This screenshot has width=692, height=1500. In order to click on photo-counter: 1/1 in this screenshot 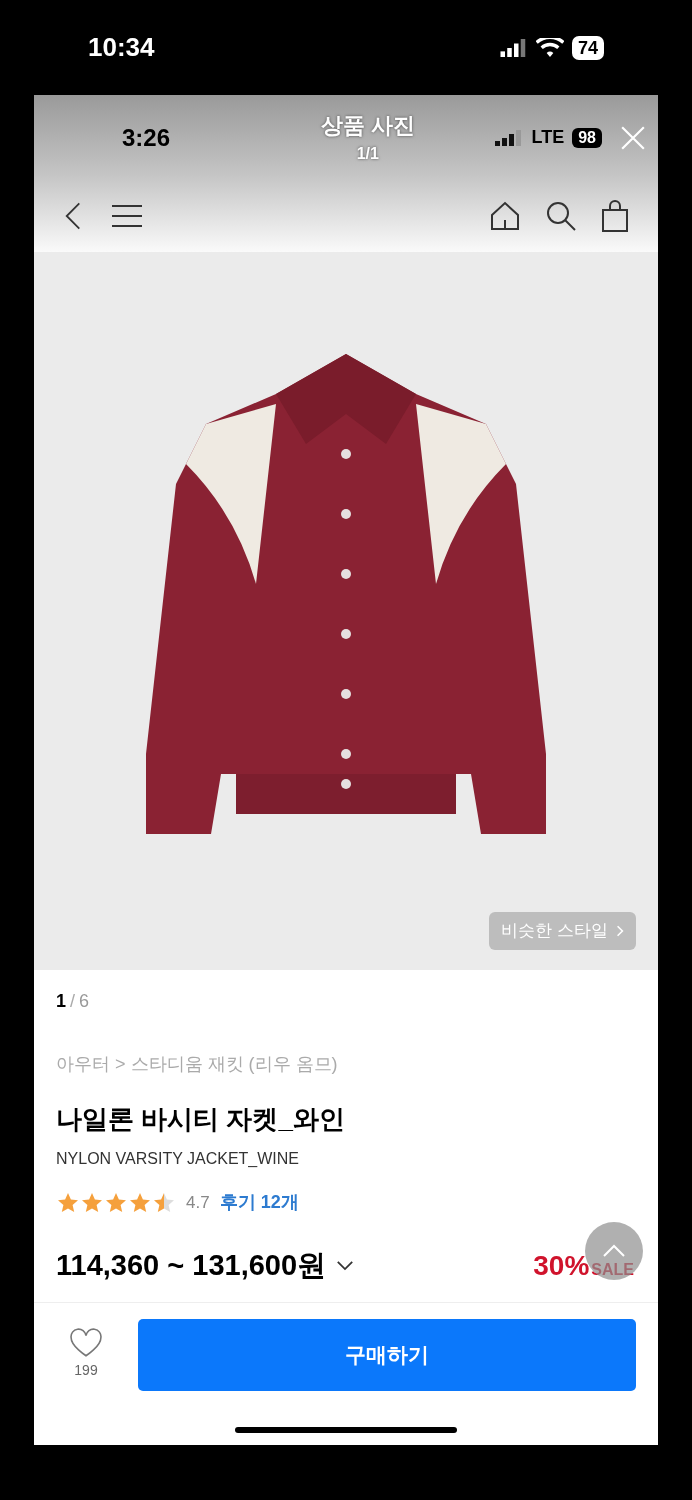, I will do `click(367, 154)`.